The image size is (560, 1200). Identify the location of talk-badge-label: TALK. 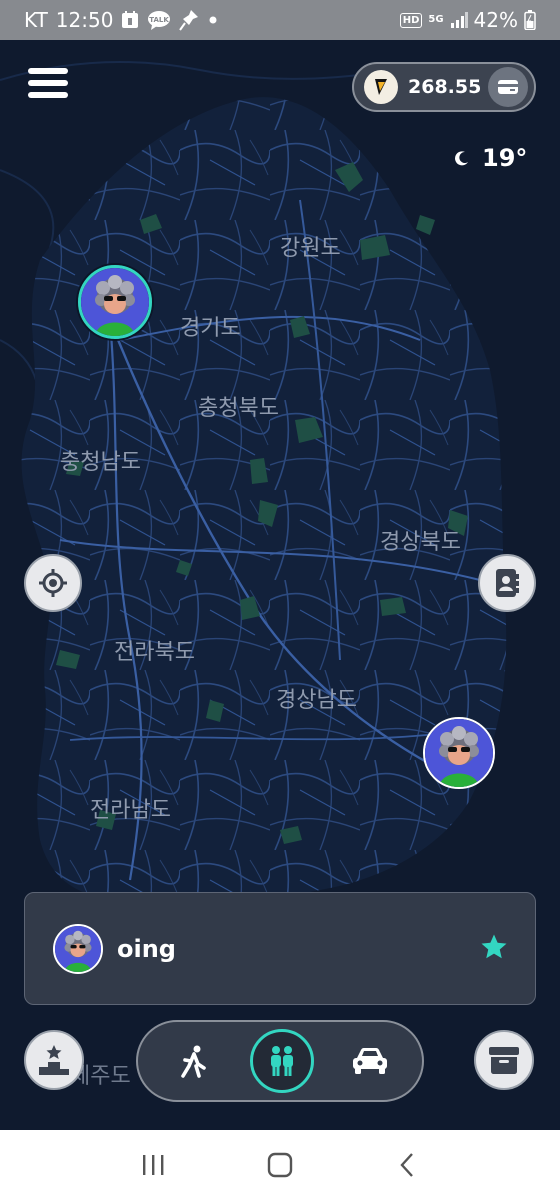
(160, 20).